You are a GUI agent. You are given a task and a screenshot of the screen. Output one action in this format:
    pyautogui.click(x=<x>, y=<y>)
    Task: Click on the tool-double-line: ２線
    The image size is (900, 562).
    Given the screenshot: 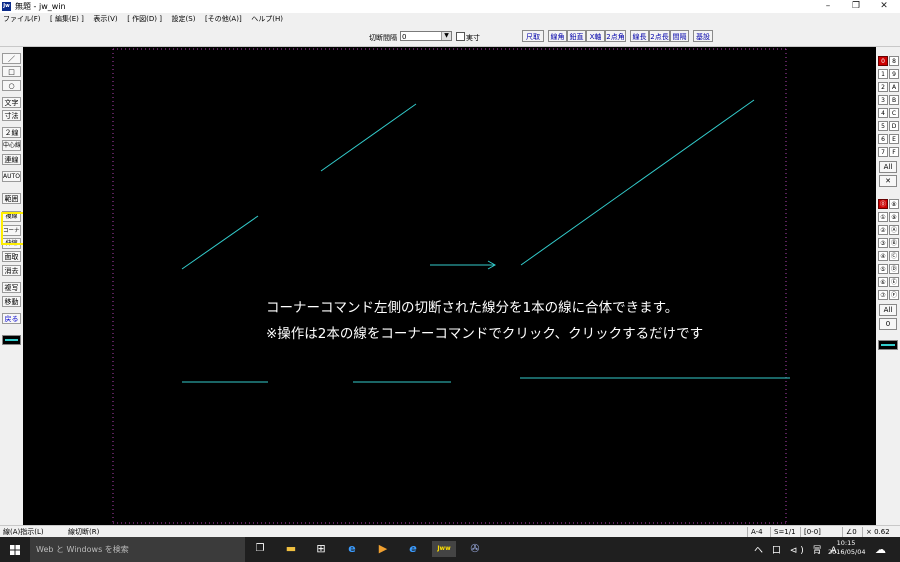 What is the action you would take?
    pyautogui.click(x=11, y=132)
    